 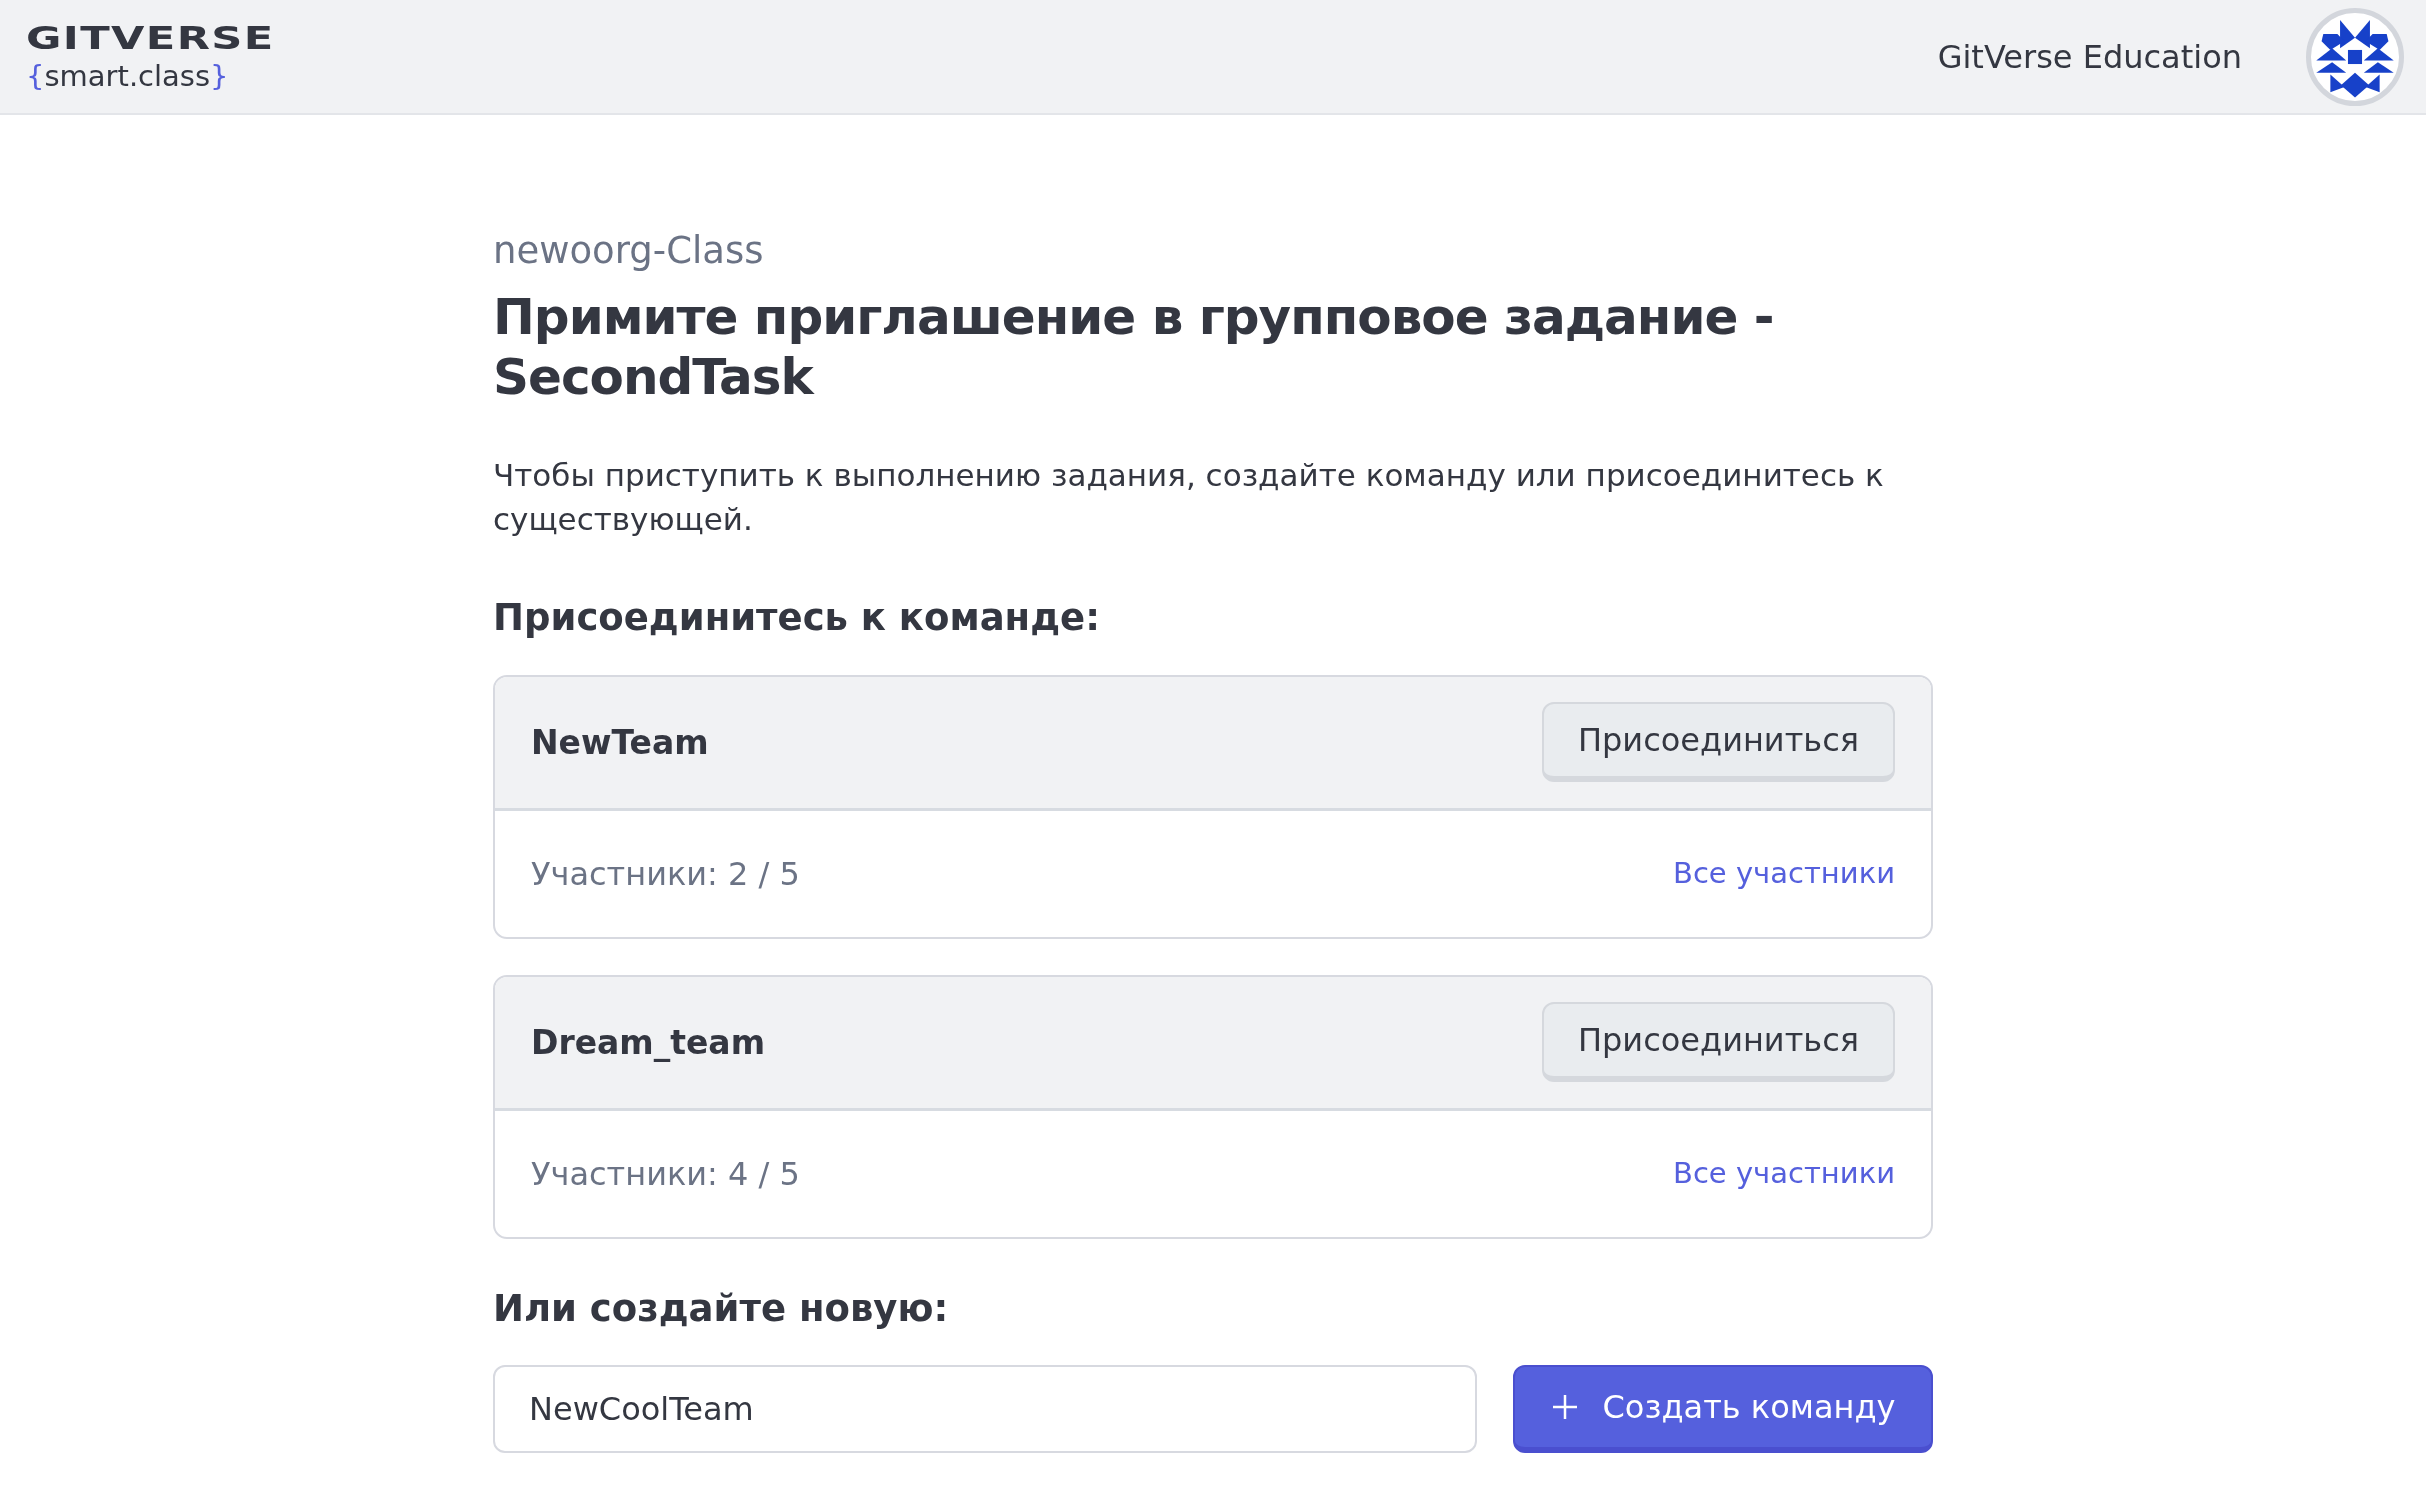 What do you see at coordinates (1564, 1407) in the screenshot?
I see `plus-icon` at bounding box center [1564, 1407].